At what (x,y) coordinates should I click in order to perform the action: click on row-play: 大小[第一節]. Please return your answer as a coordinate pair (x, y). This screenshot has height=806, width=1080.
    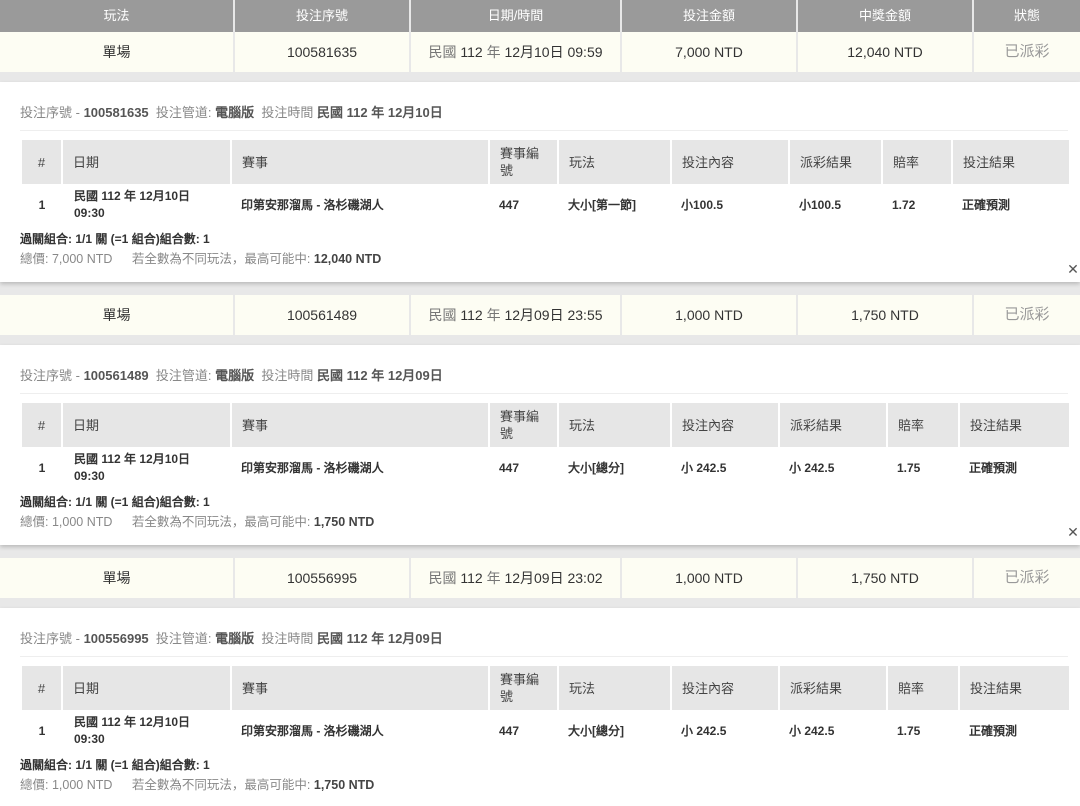
    Looking at the image, I should click on (602, 204).